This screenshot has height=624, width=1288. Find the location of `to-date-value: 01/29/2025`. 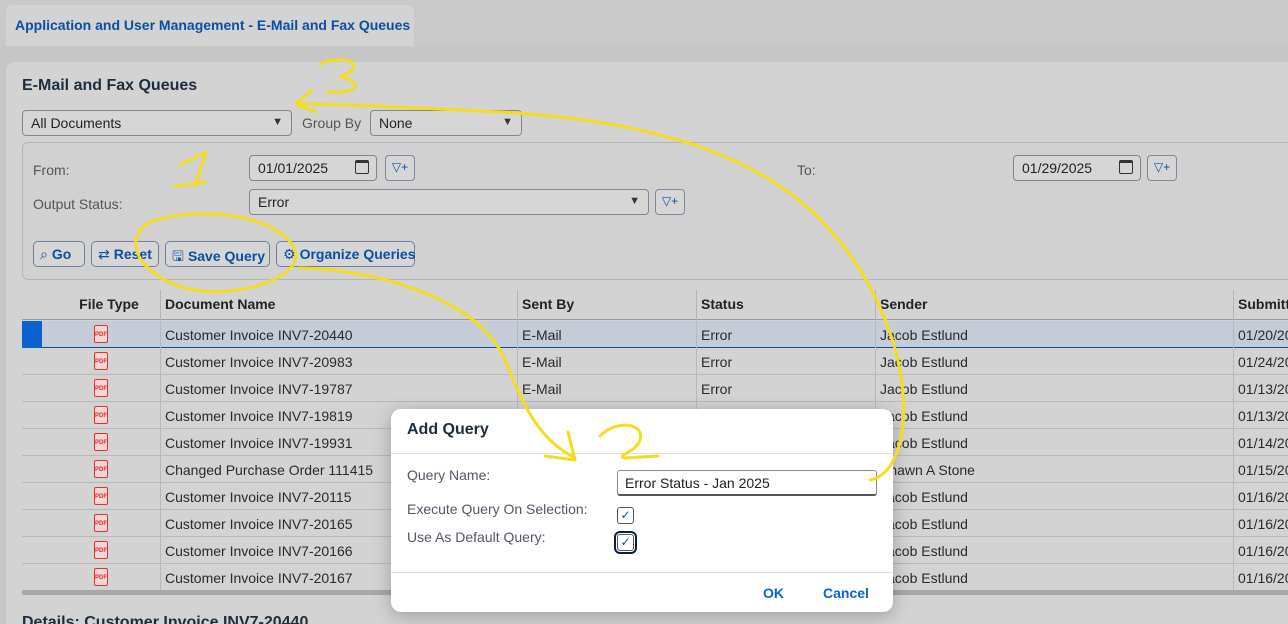

to-date-value: 01/29/2025 is located at coordinates (1057, 168).